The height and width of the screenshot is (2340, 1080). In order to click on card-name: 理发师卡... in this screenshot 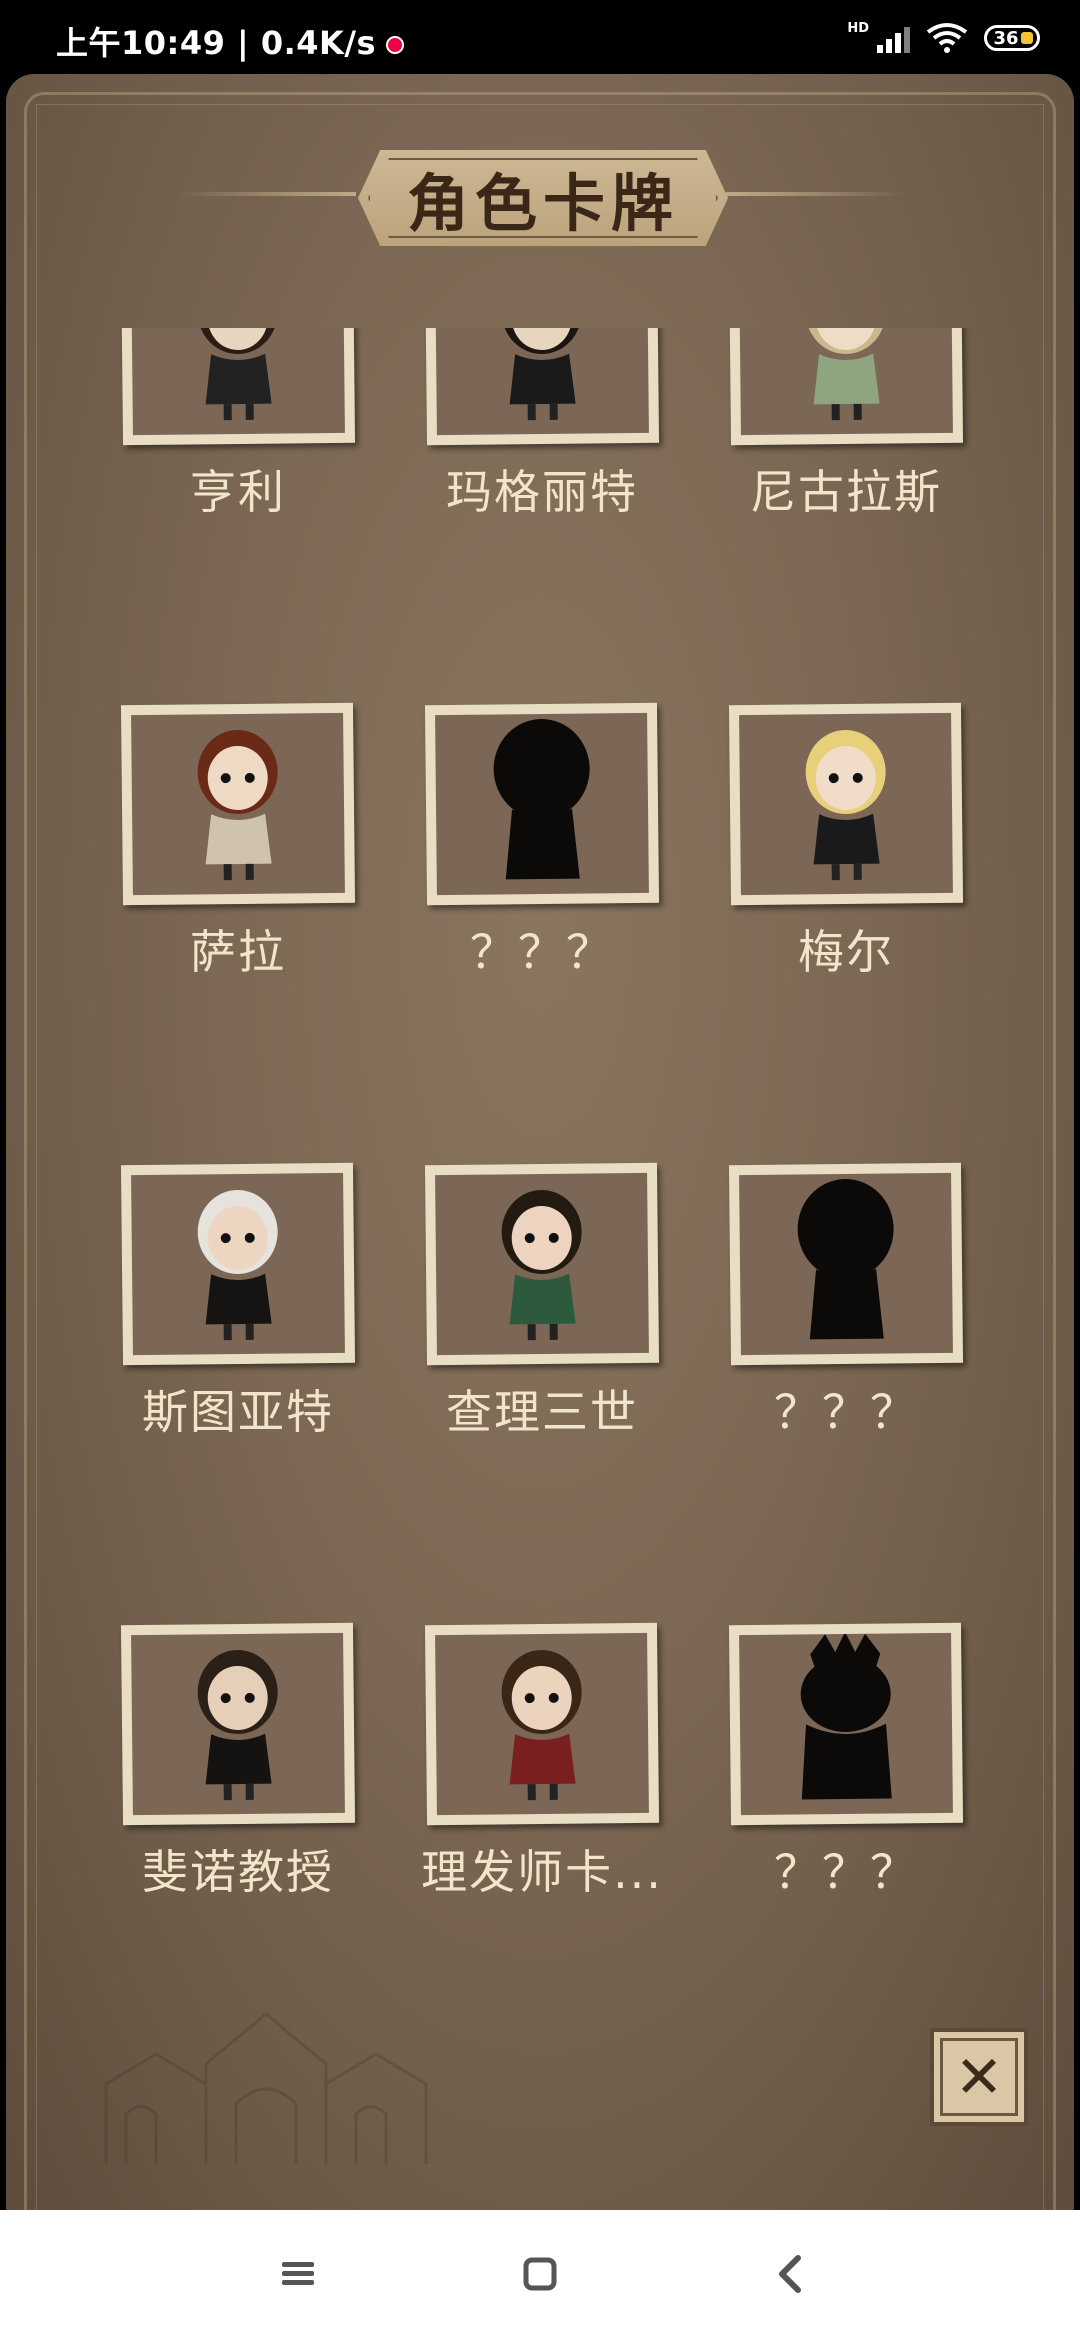, I will do `click(542, 1872)`.